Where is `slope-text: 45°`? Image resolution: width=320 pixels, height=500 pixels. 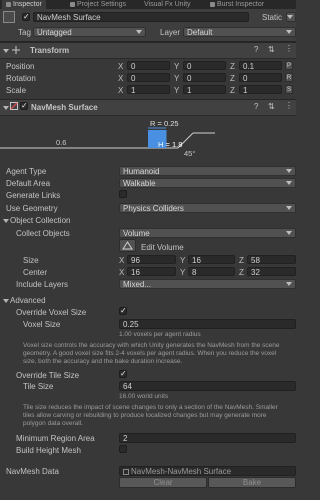 slope-text: 45° is located at coordinates (189, 153).